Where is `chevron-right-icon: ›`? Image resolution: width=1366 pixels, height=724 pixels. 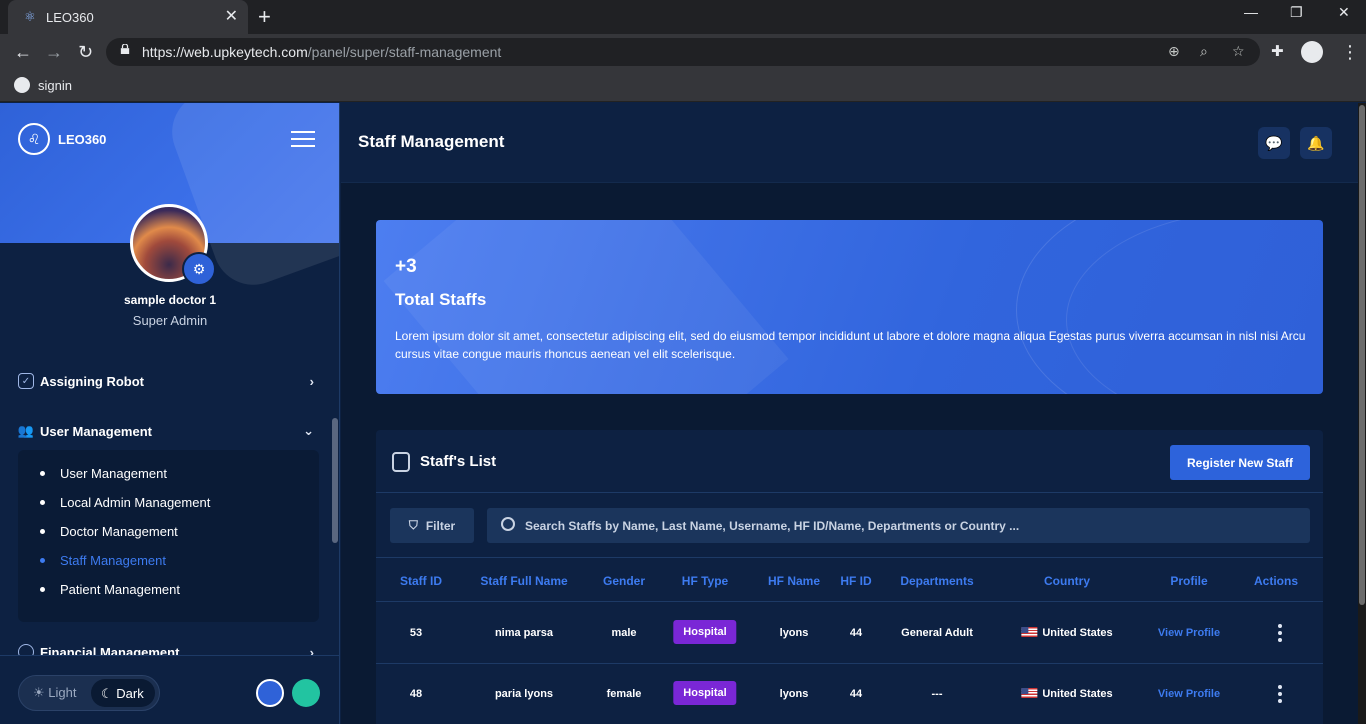 chevron-right-icon: › is located at coordinates (311, 381).